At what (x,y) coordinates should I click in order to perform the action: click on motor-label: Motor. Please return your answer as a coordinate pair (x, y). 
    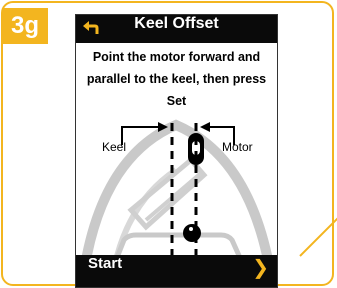
    Looking at the image, I should click on (237, 147).